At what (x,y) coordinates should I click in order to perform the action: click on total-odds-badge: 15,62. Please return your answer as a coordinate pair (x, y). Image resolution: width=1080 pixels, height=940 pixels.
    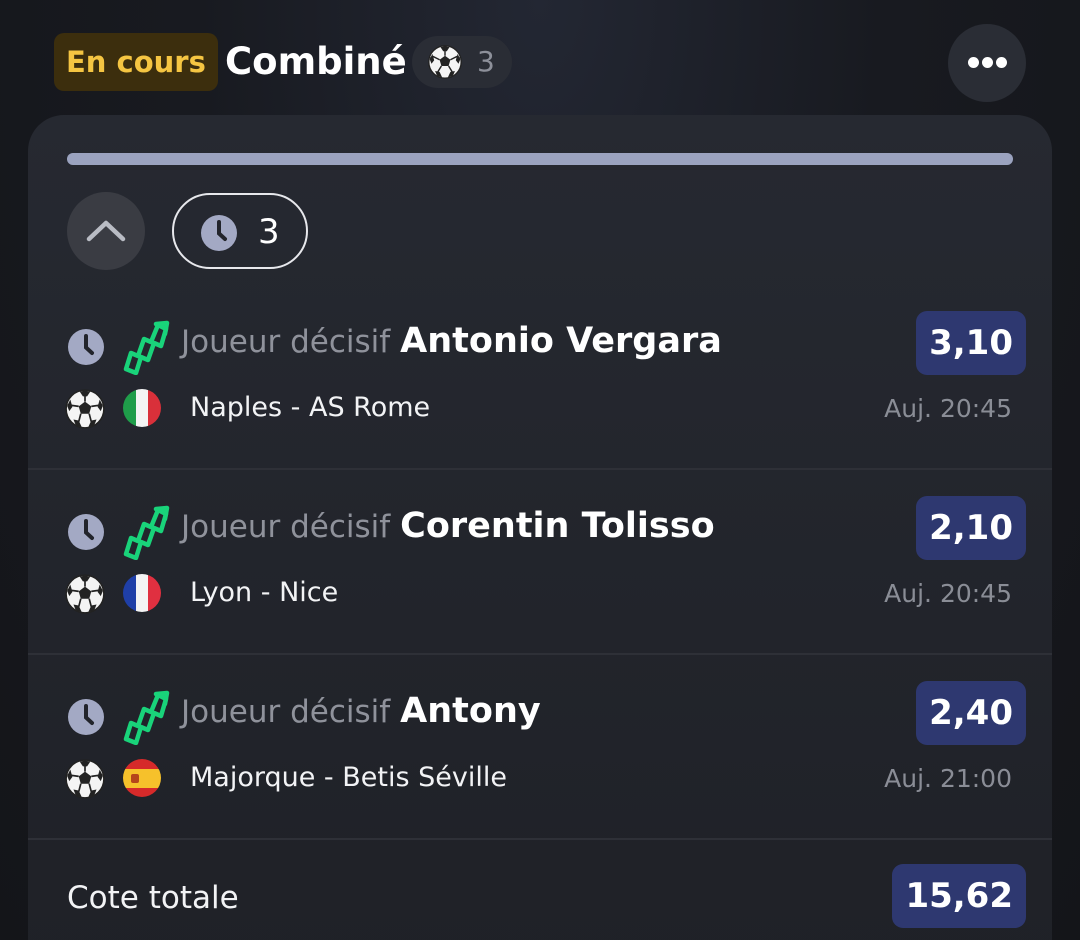
    Looking at the image, I should click on (959, 896).